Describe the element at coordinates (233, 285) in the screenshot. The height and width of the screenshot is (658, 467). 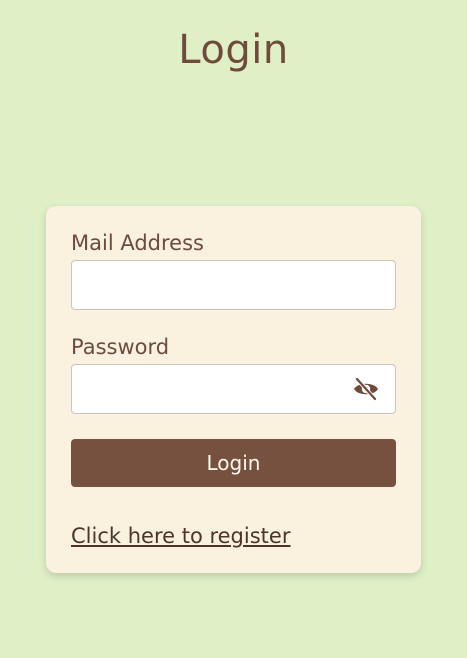
I see `email-field` at that location.